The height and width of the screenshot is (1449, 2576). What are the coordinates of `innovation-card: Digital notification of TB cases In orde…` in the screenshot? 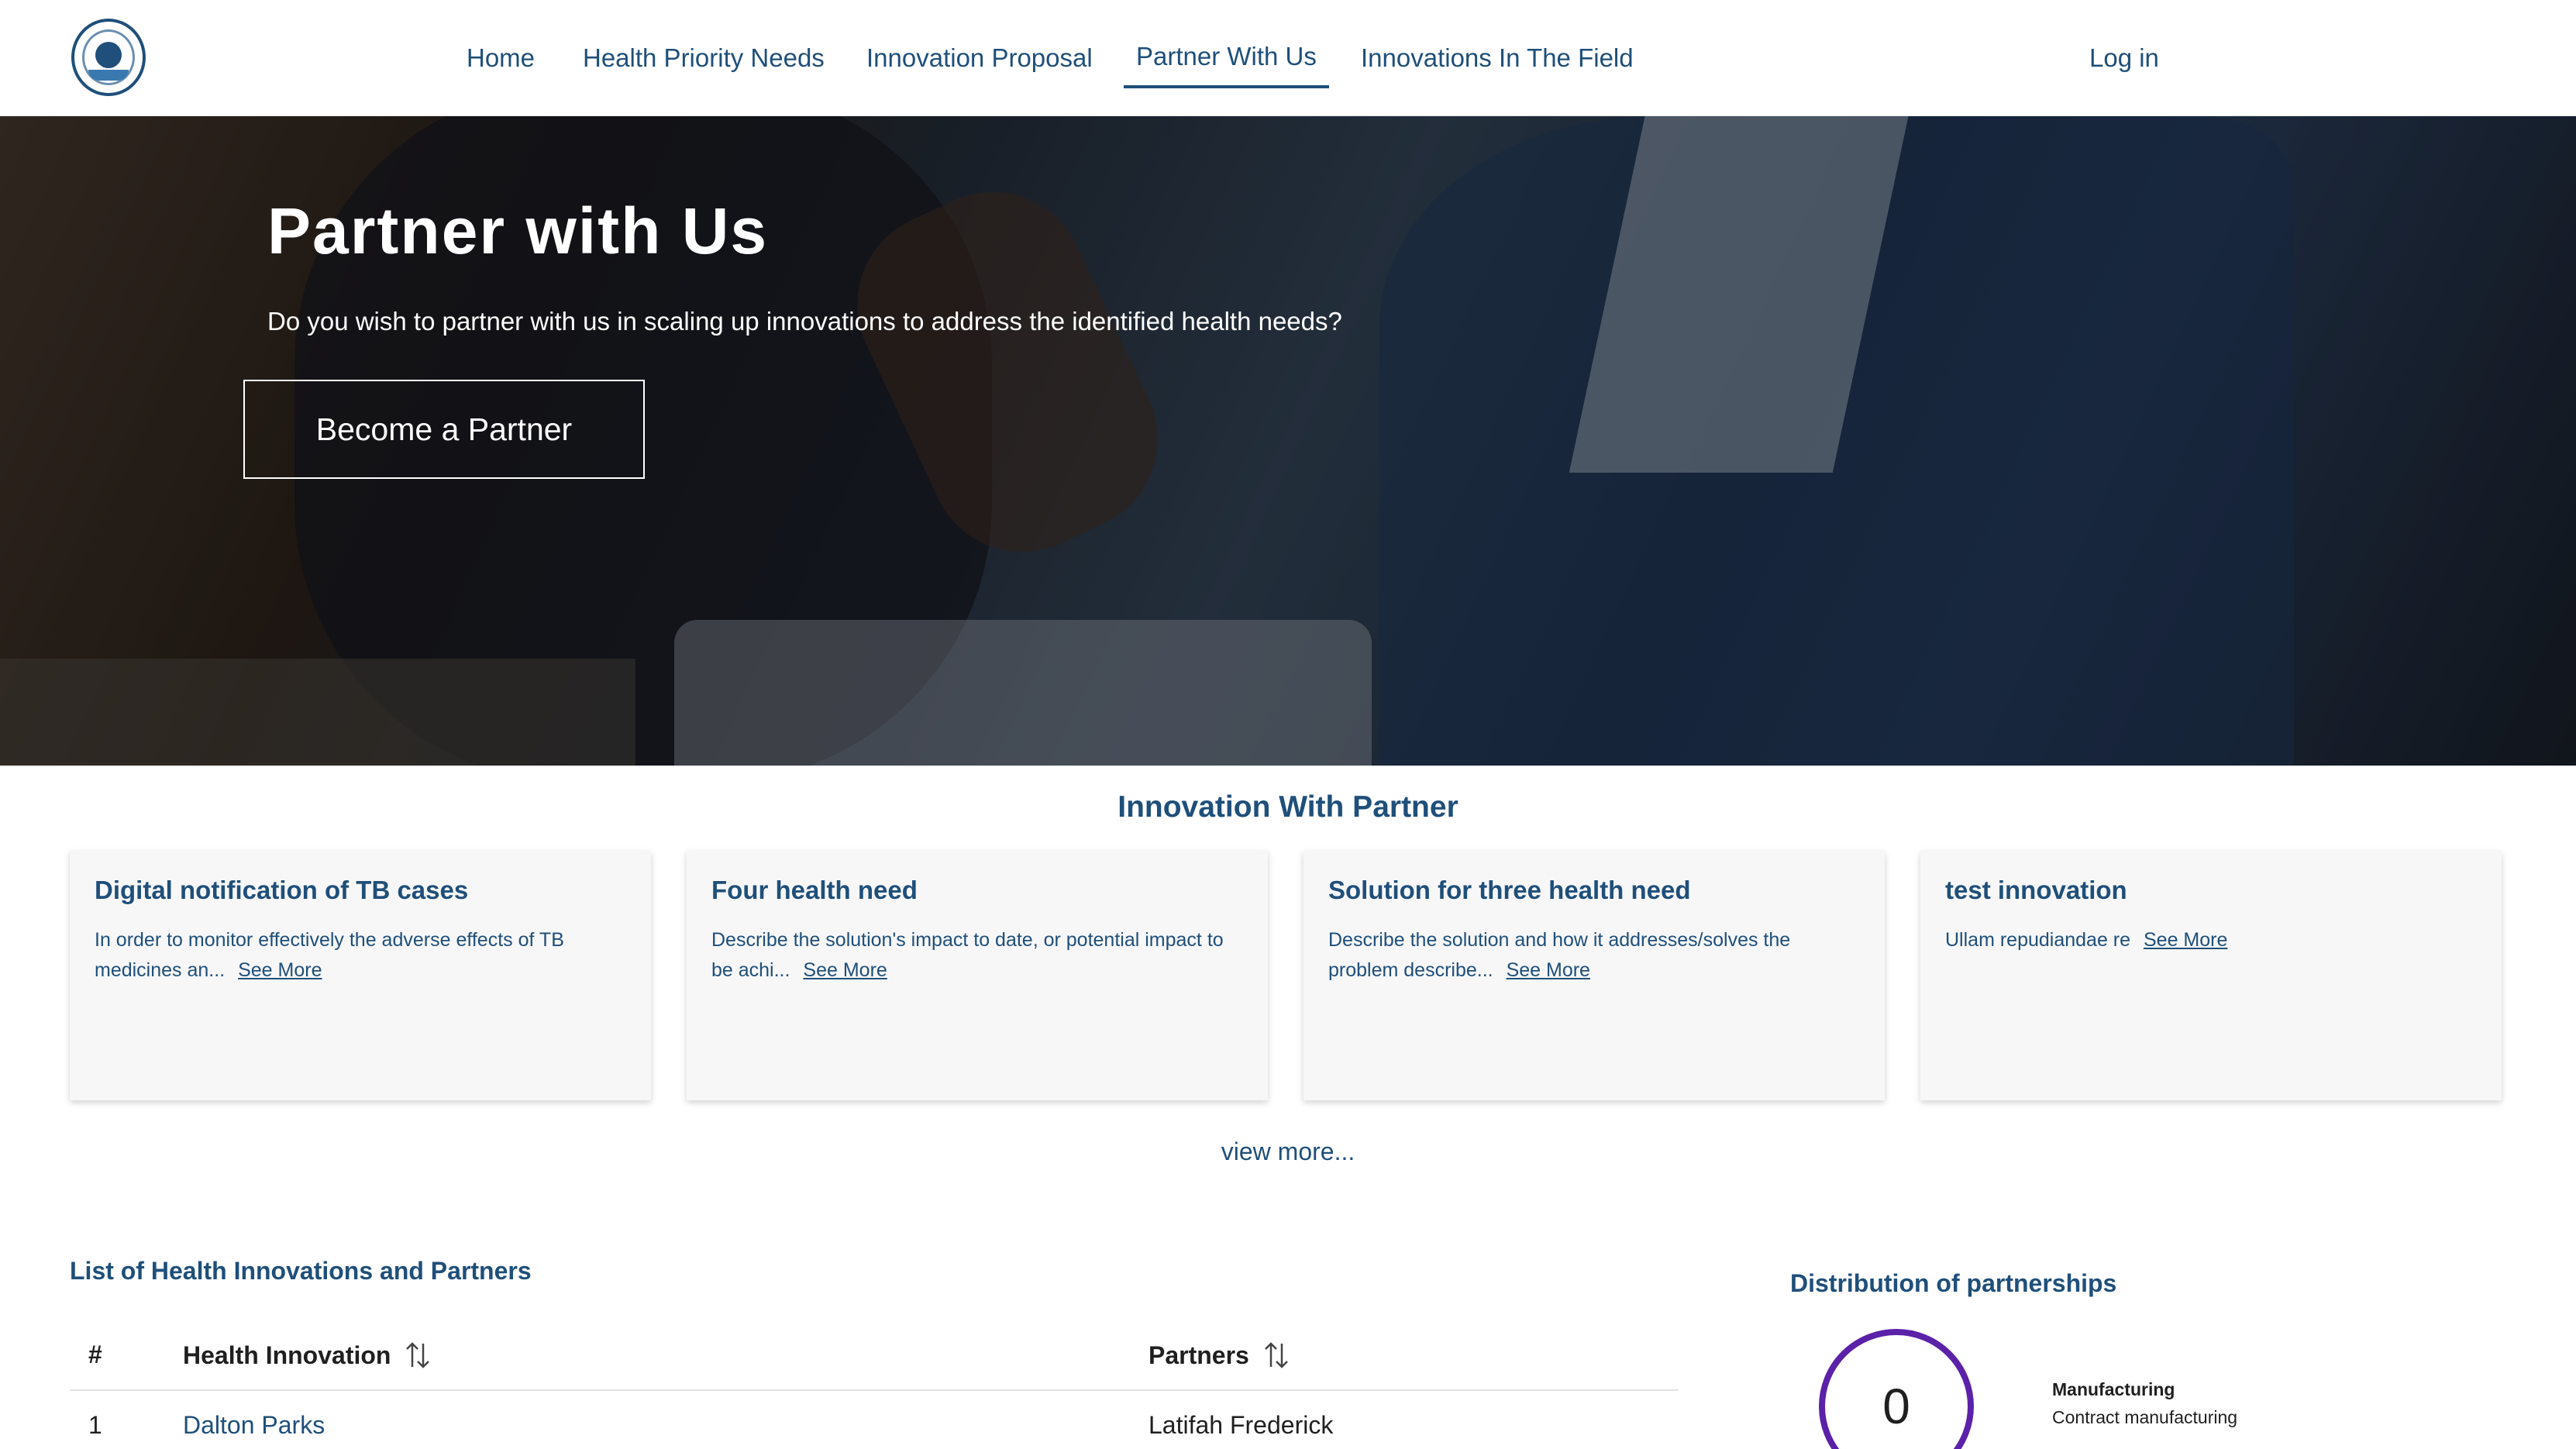 It's located at (360, 975).